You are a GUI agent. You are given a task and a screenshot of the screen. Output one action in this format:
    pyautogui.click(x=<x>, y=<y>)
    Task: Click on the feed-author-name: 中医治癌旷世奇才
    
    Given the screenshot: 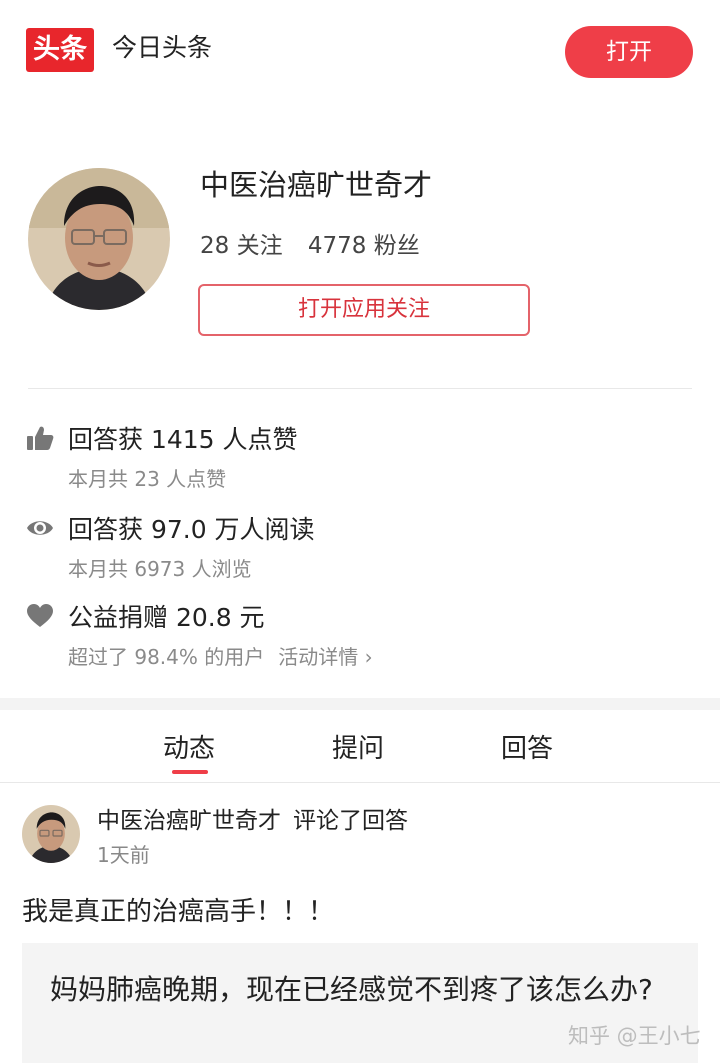 What is the action you would take?
    pyautogui.click(x=189, y=821)
    